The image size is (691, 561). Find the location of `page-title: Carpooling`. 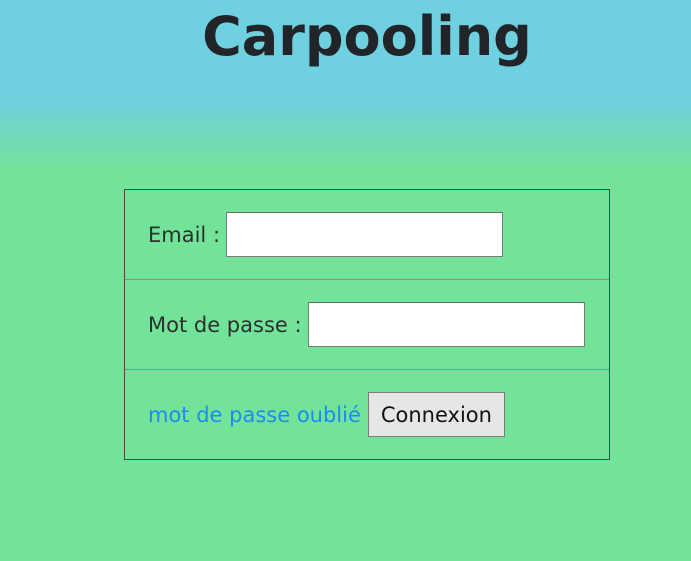

page-title: Carpooling is located at coordinates (367, 36).